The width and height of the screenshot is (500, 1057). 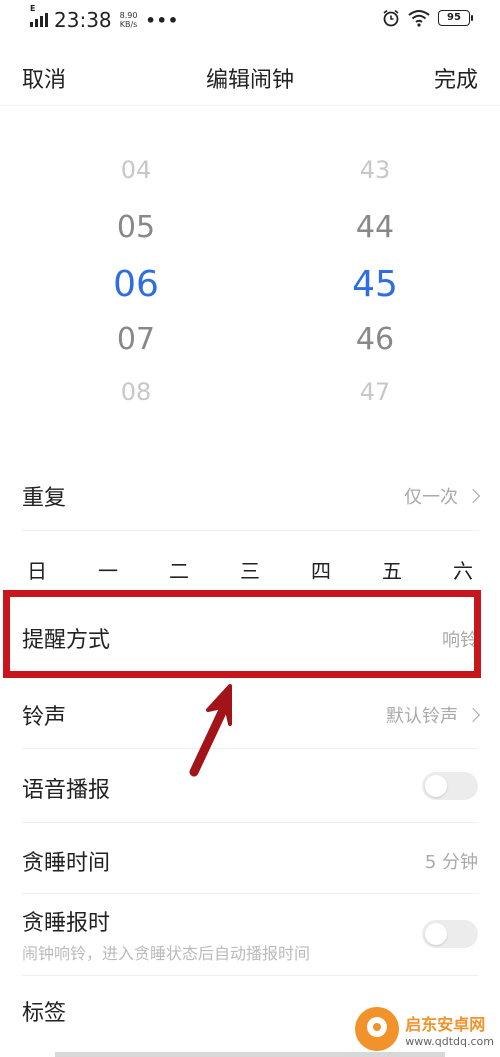 I want to click on weekday-wed: 三, so click(x=250, y=569).